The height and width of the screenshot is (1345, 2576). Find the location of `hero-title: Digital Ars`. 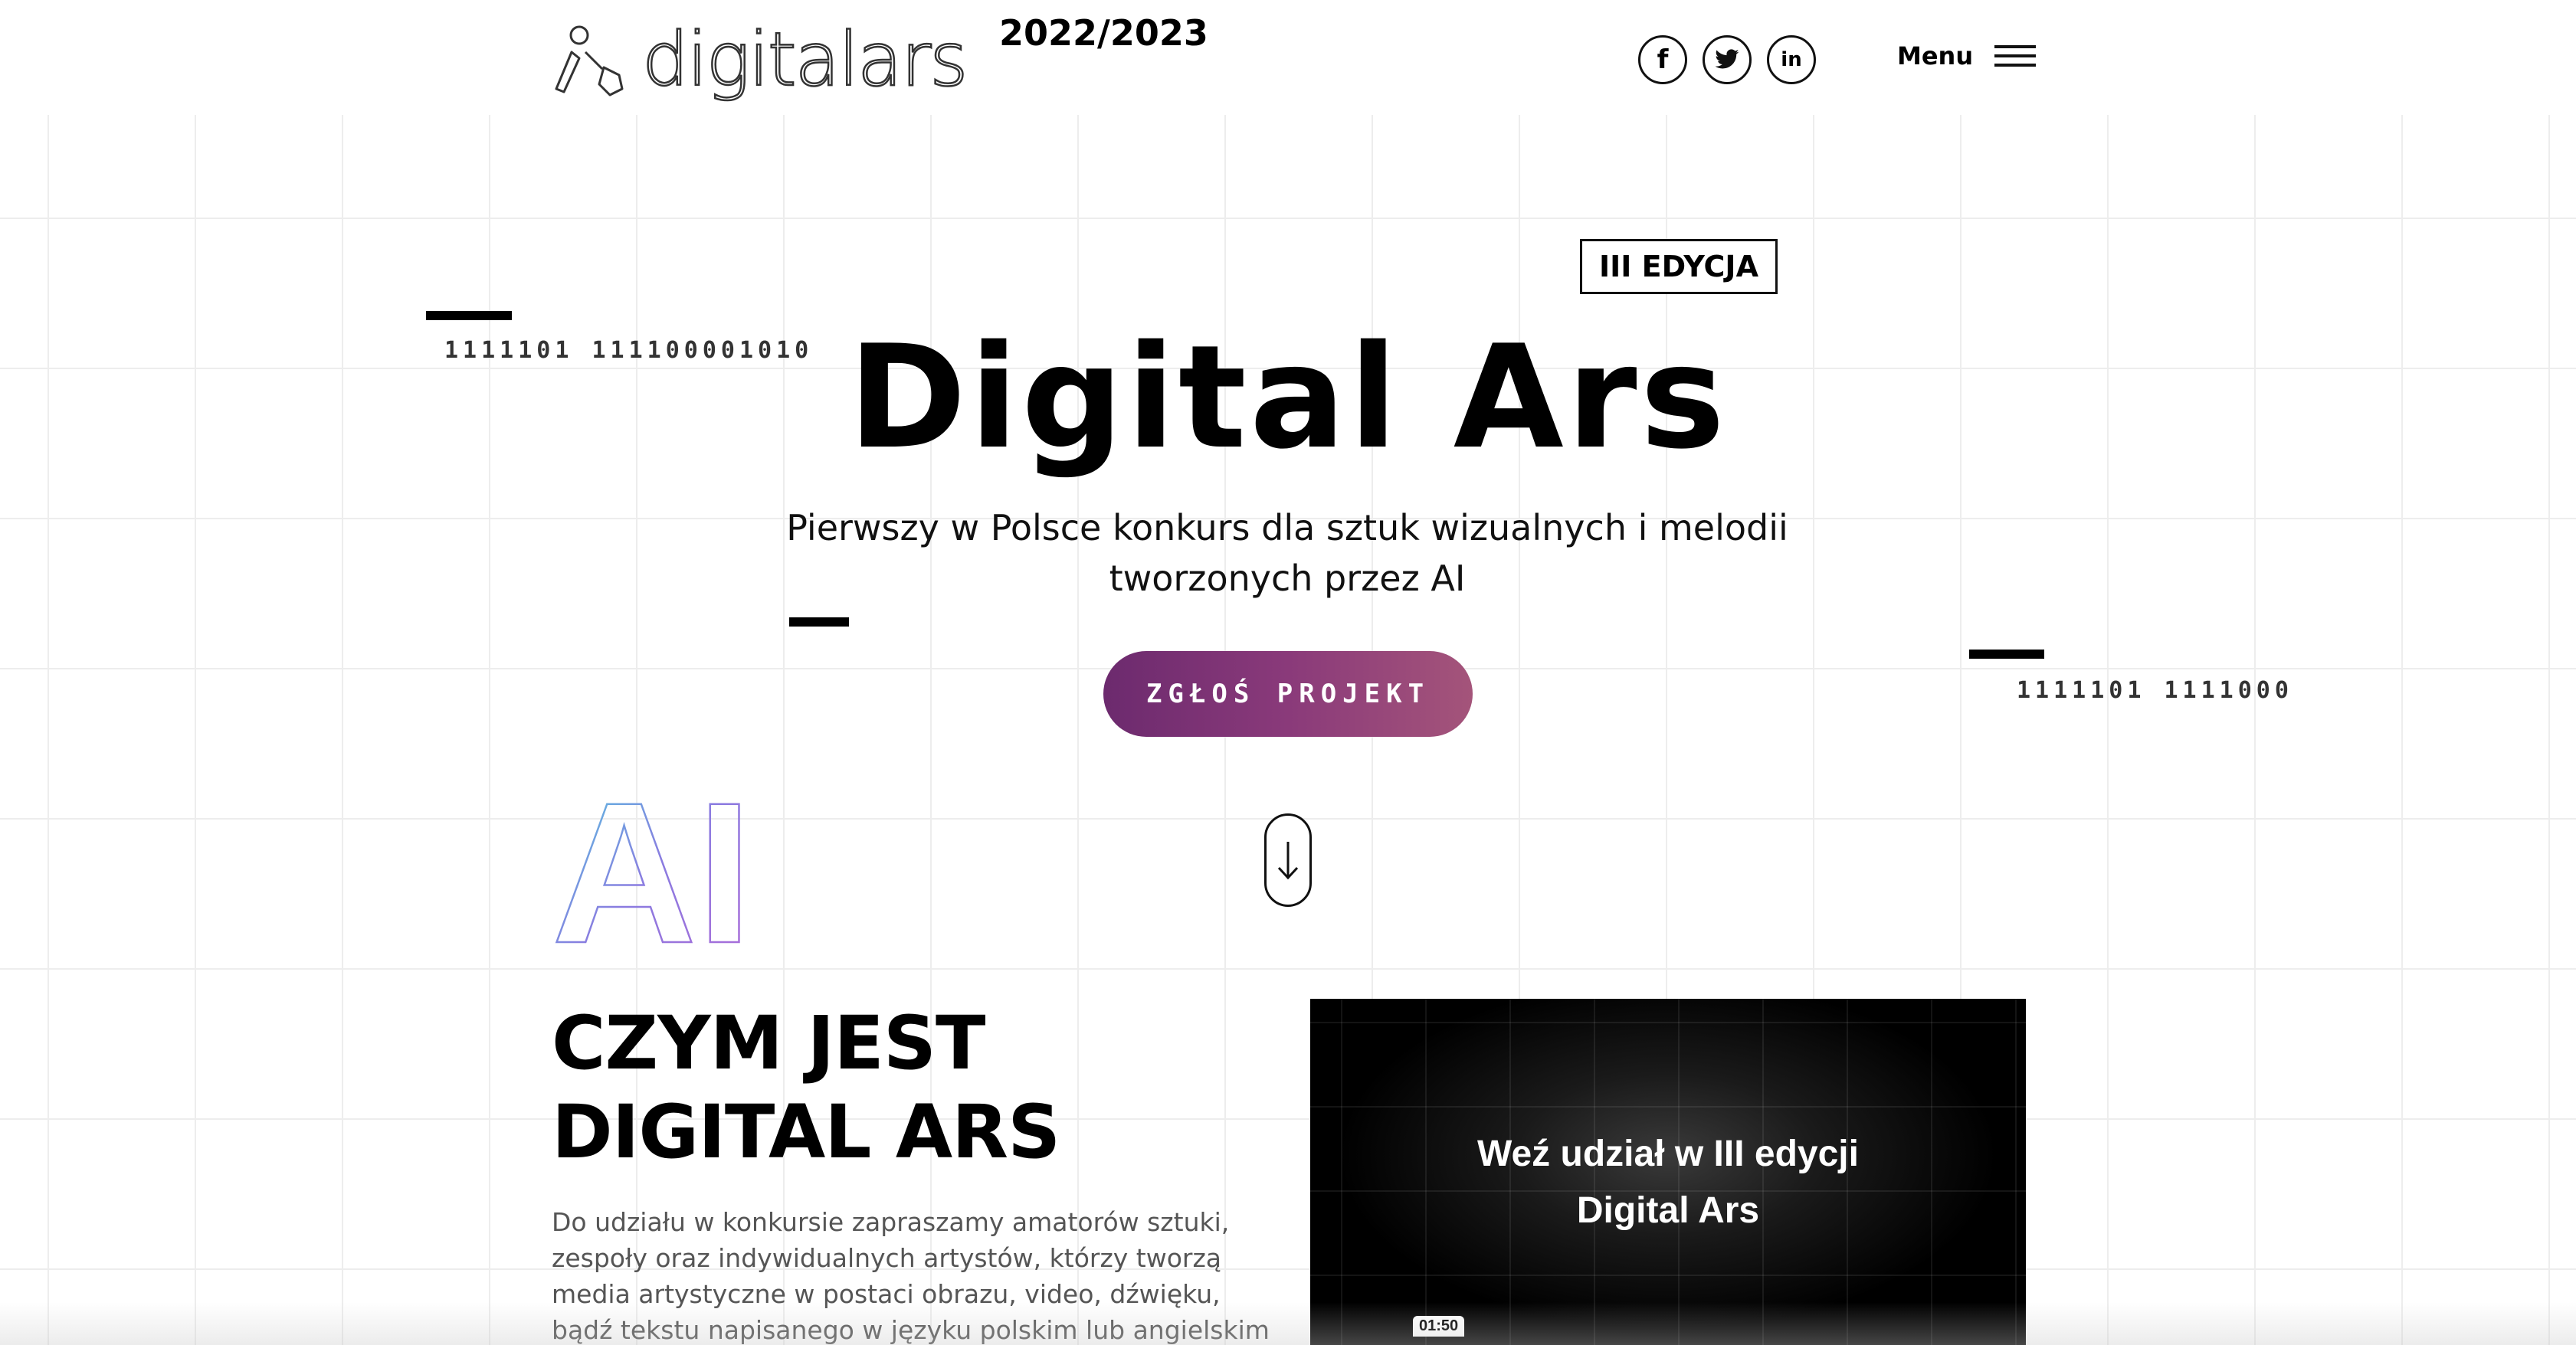

hero-title: Digital Ars is located at coordinates (1288, 397).